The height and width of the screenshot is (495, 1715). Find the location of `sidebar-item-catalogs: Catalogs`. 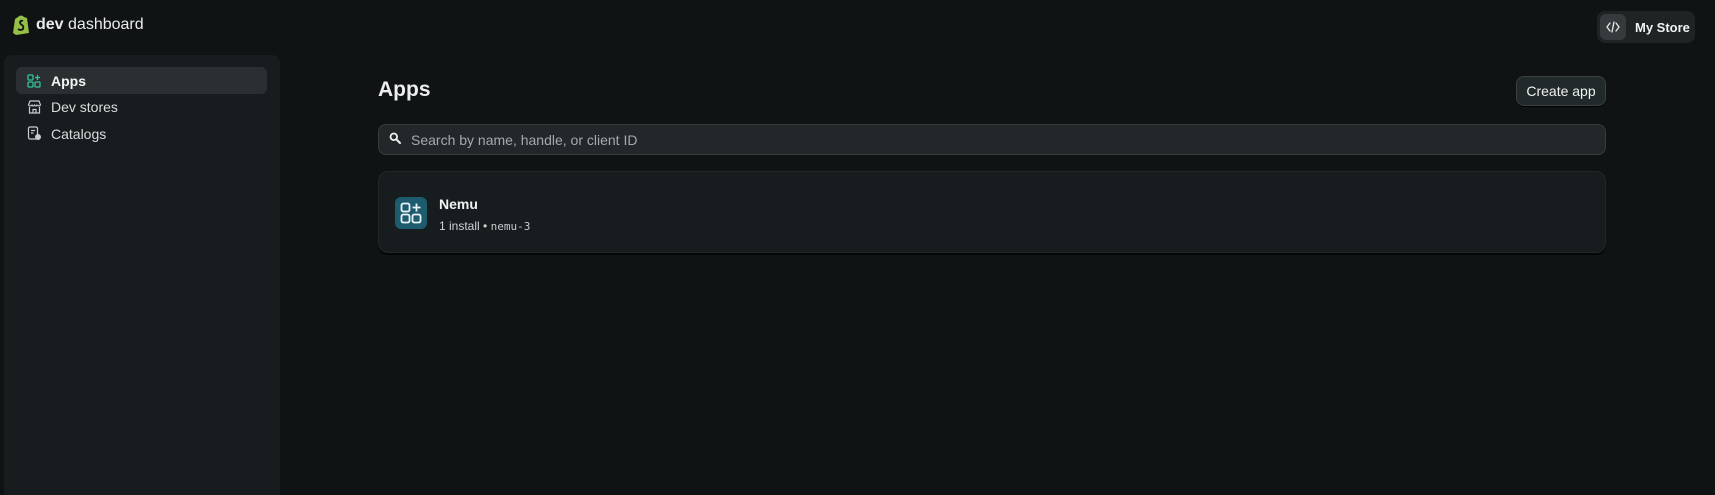

sidebar-item-catalogs: Catalogs is located at coordinates (141, 133).